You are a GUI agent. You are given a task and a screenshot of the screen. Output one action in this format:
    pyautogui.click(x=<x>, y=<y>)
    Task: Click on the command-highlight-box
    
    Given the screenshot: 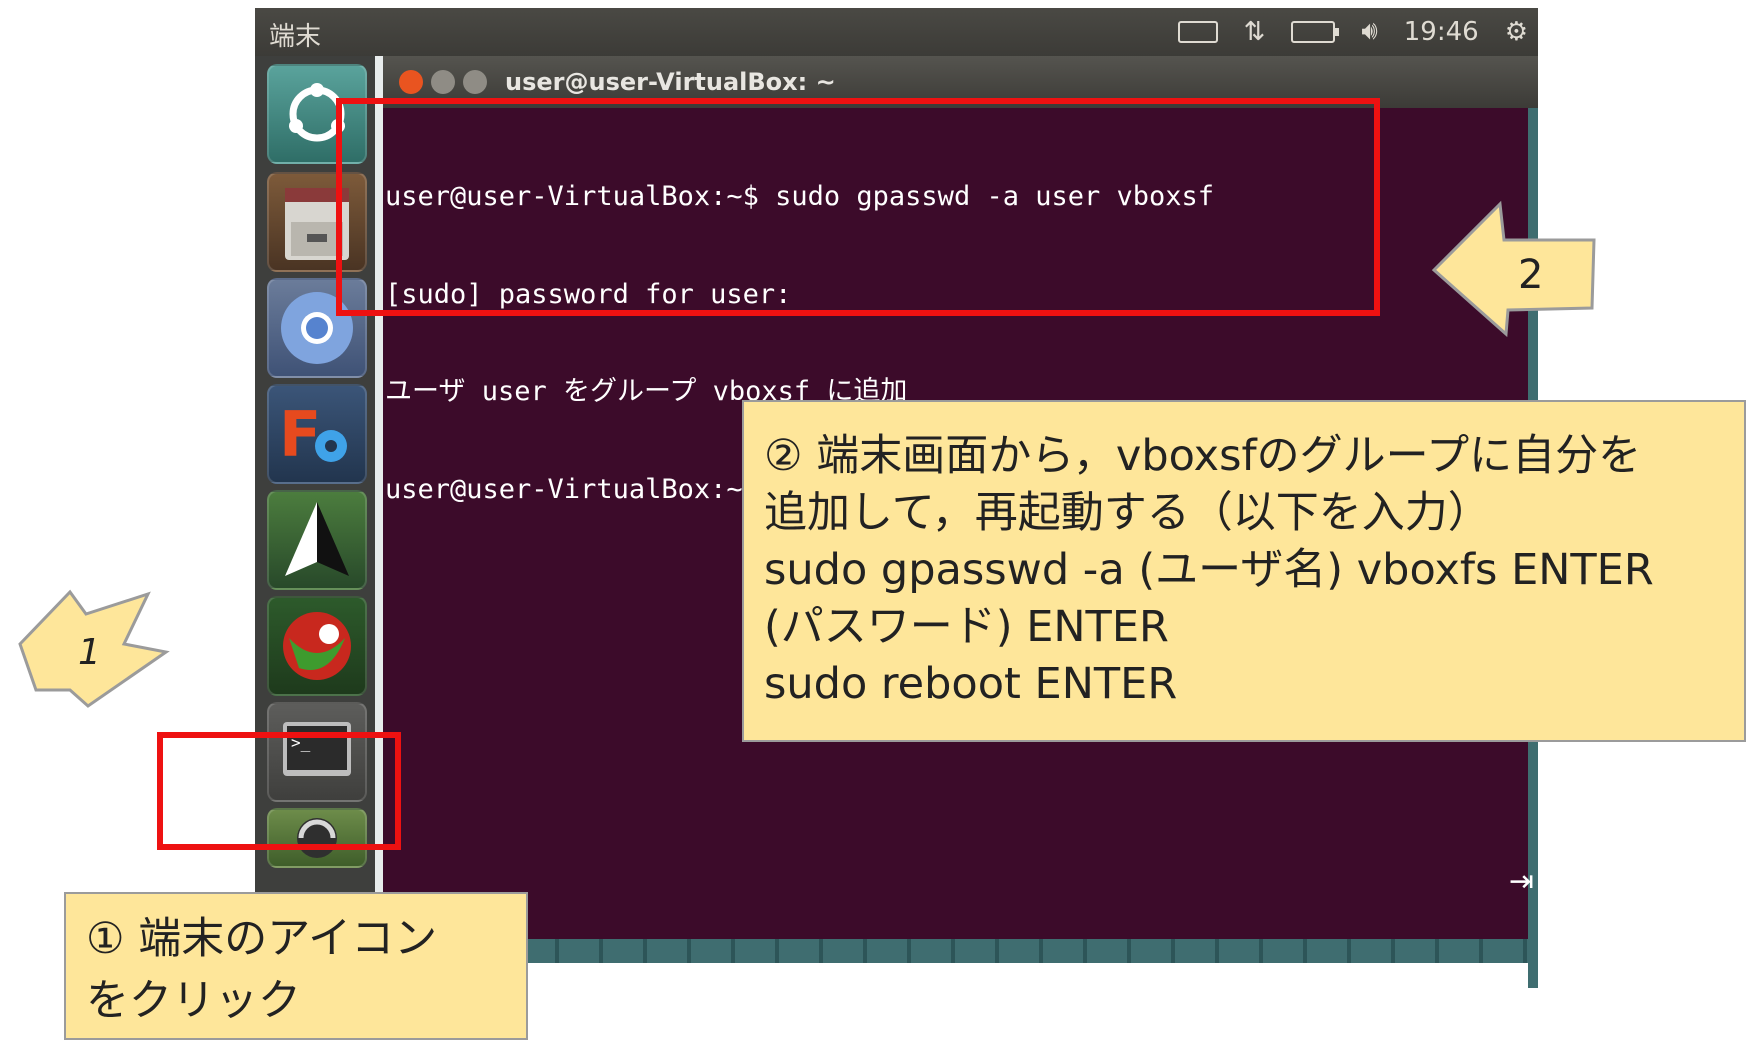 What is the action you would take?
    pyautogui.click(x=858, y=207)
    